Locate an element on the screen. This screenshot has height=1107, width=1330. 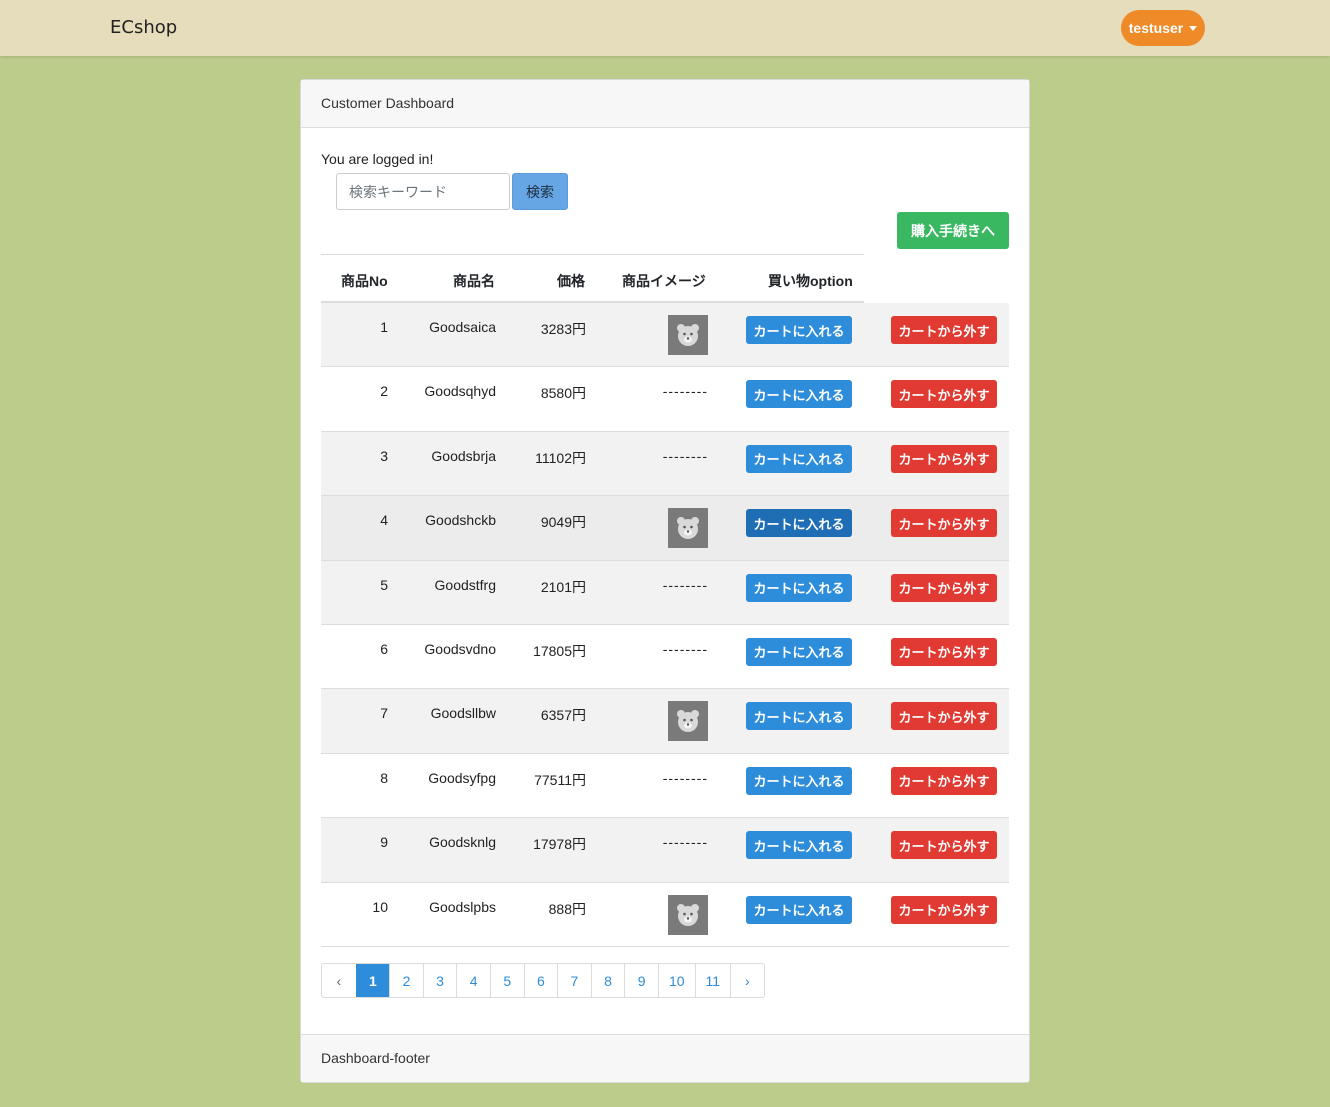
table-row: 10 Goodslpbs 888円 カートに入れる カートから外す is located at coordinates (665, 915).